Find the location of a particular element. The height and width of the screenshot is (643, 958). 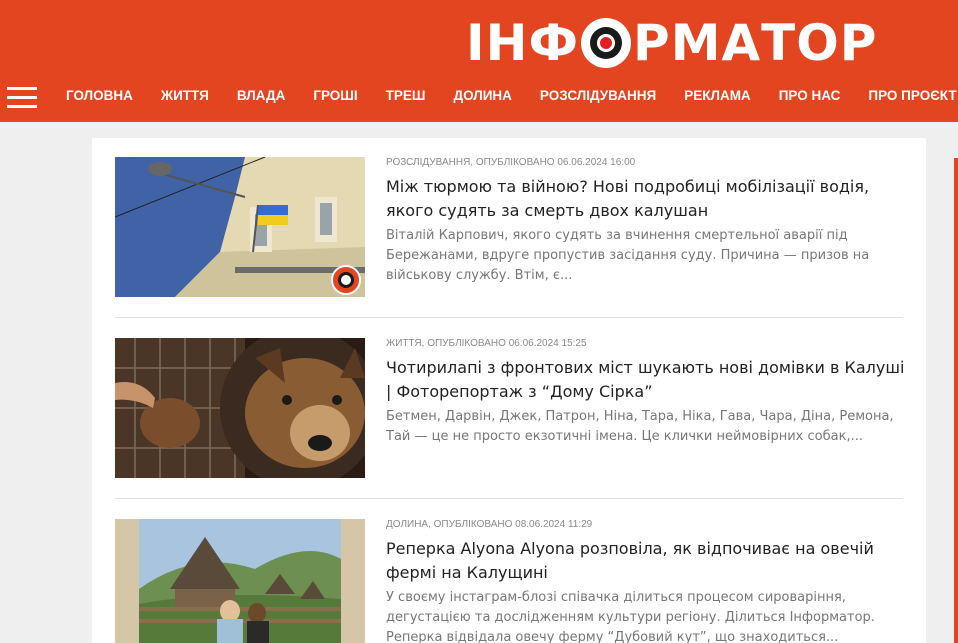

article-meta: ДОЛИНА, ОПУБЛІКОВАНО 08.06.2024 11:29 is located at coordinates (489, 524).